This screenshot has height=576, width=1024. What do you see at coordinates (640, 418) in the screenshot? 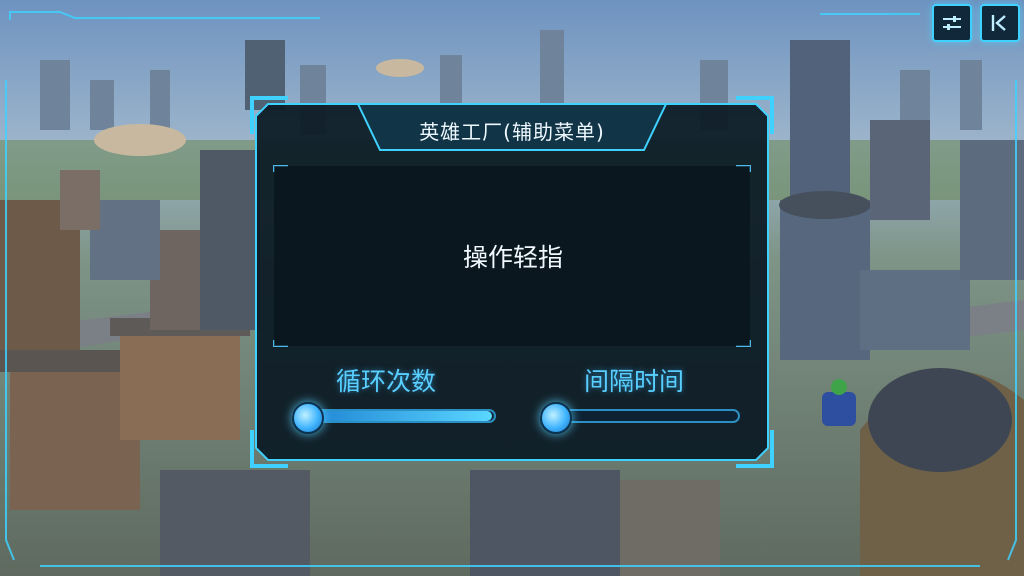
I see `interval-time-slider` at bounding box center [640, 418].